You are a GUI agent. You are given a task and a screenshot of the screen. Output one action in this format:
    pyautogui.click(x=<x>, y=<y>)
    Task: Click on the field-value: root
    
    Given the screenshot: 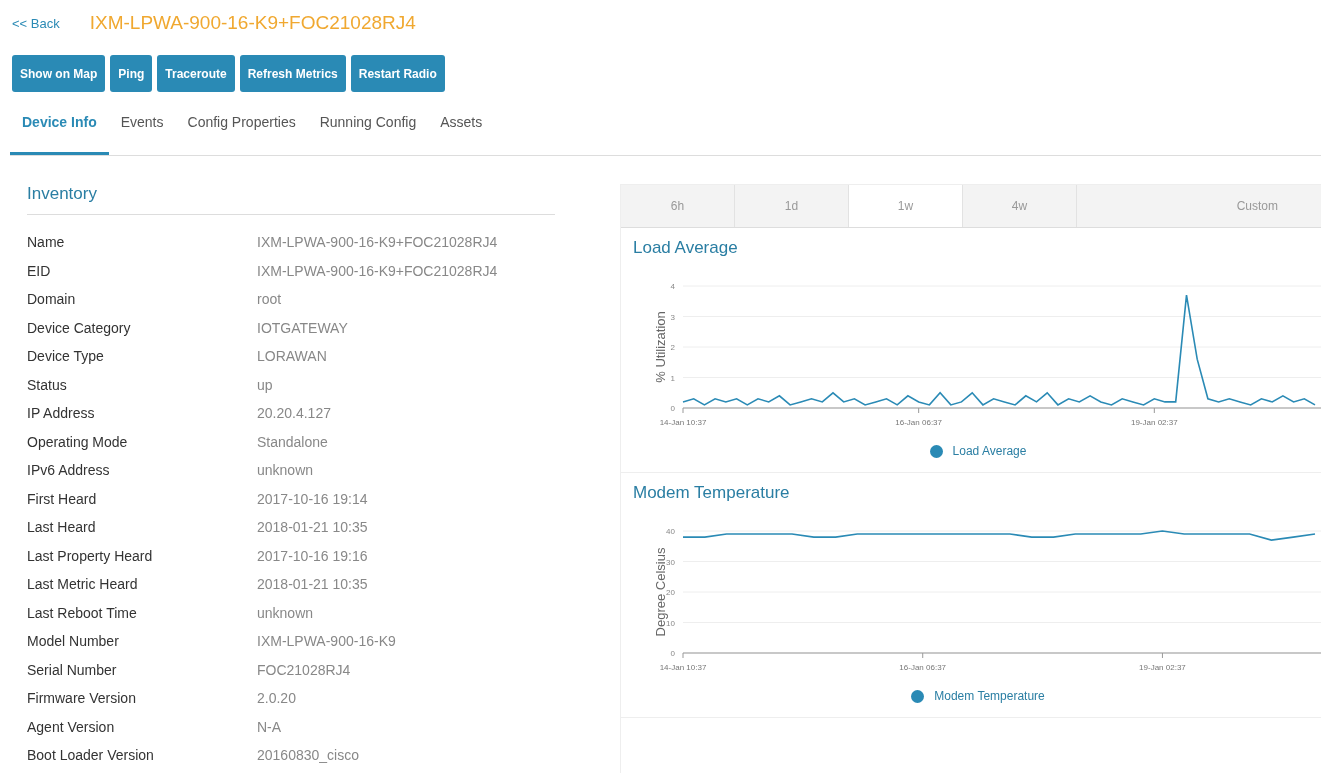 What is the action you would take?
    pyautogui.click(x=270, y=300)
    